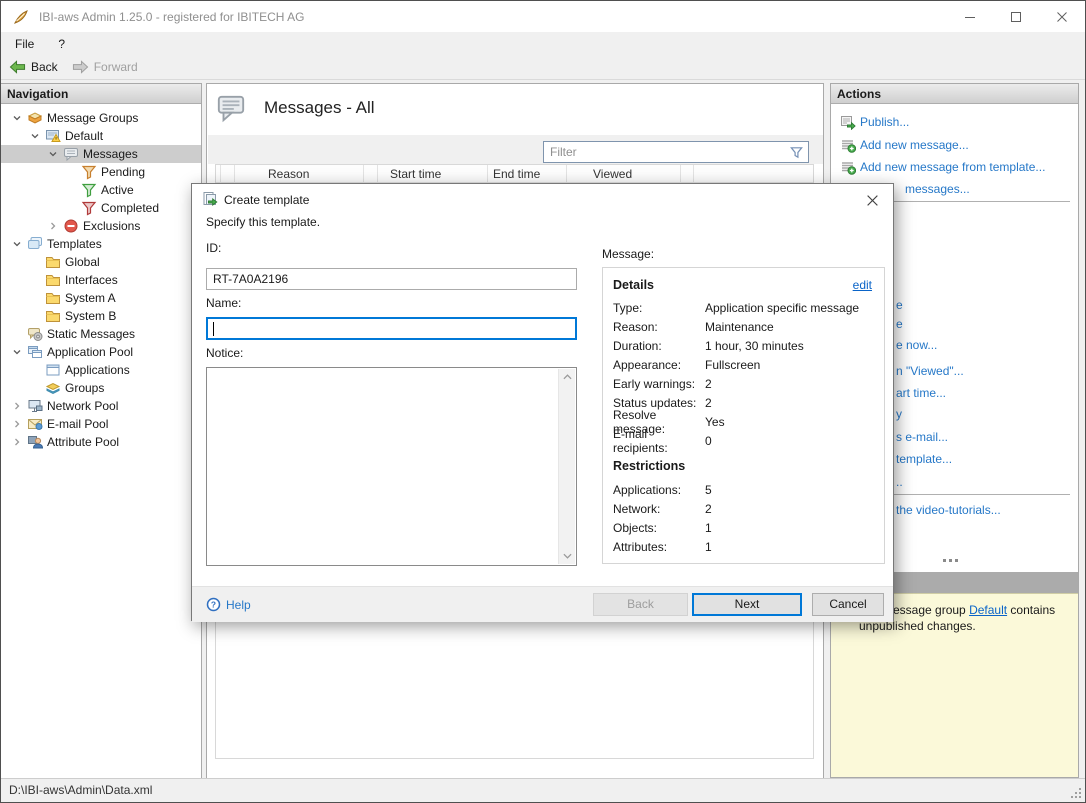 Image resolution: width=1086 pixels, height=803 pixels. Describe the element at coordinates (101, 406) in the screenshot. I see `tree-item-network-pool: Network Pool` at that location.